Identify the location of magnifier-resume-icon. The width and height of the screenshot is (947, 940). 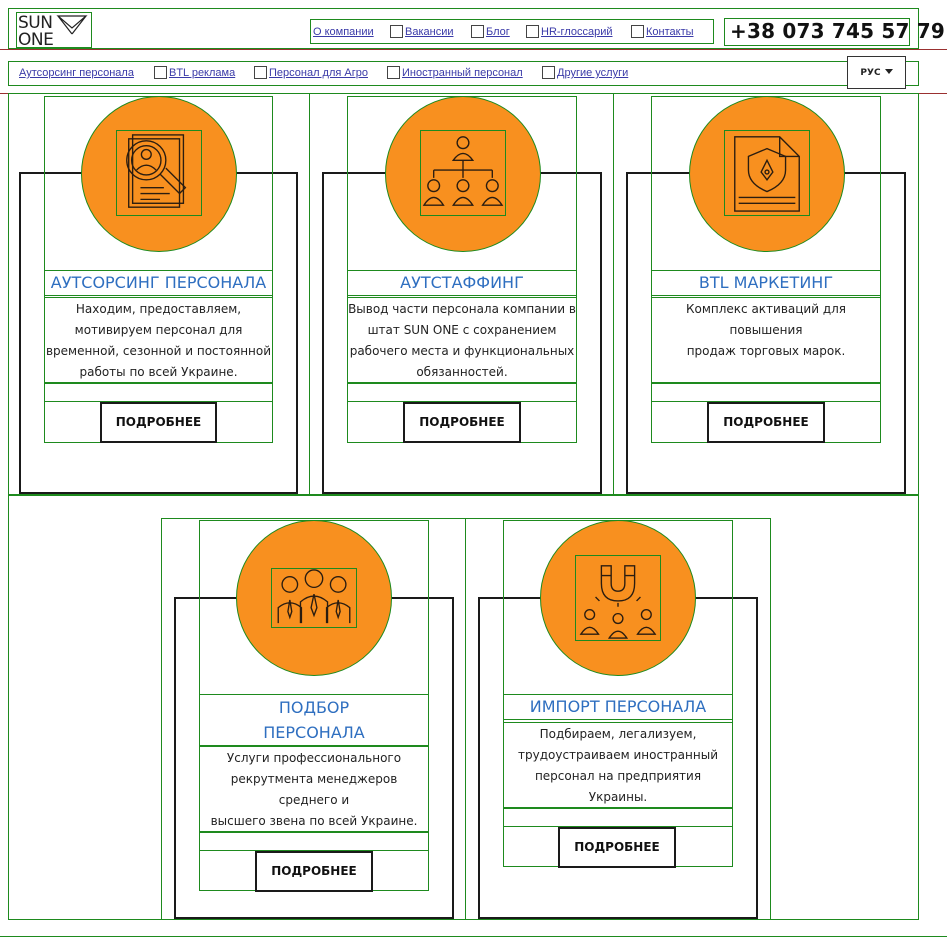
(159, 173).